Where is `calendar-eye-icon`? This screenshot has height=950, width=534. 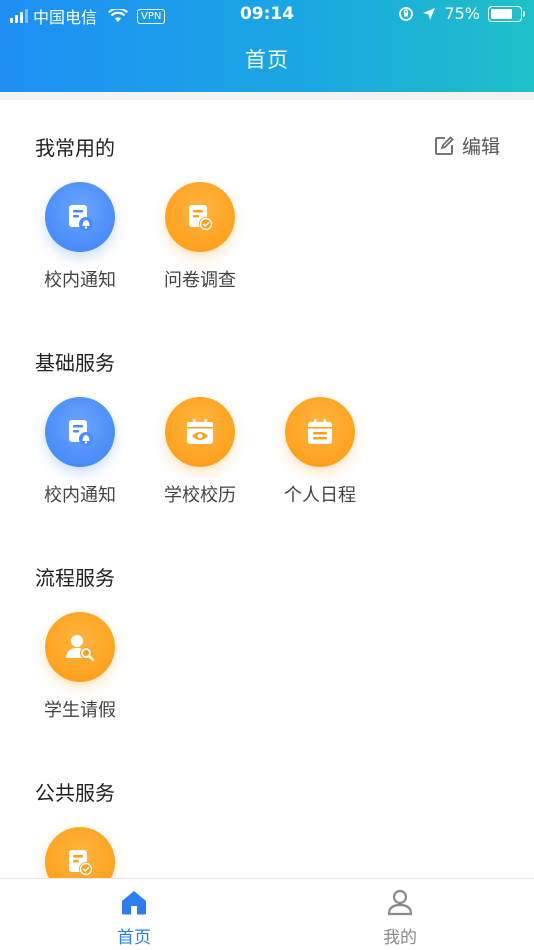
calendar-eye-icon is located at coordinates (200, 432).